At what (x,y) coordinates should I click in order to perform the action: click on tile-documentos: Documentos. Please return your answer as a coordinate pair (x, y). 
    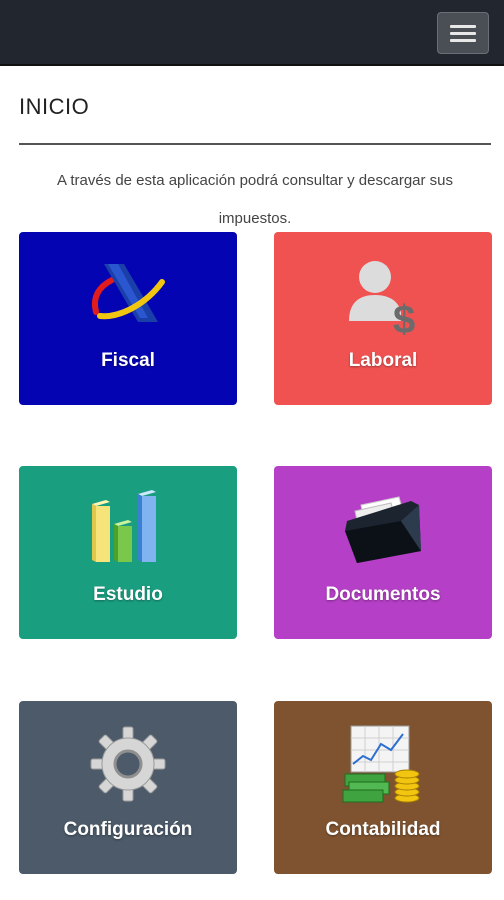
    Looking at the image, I should click on (383, 552).